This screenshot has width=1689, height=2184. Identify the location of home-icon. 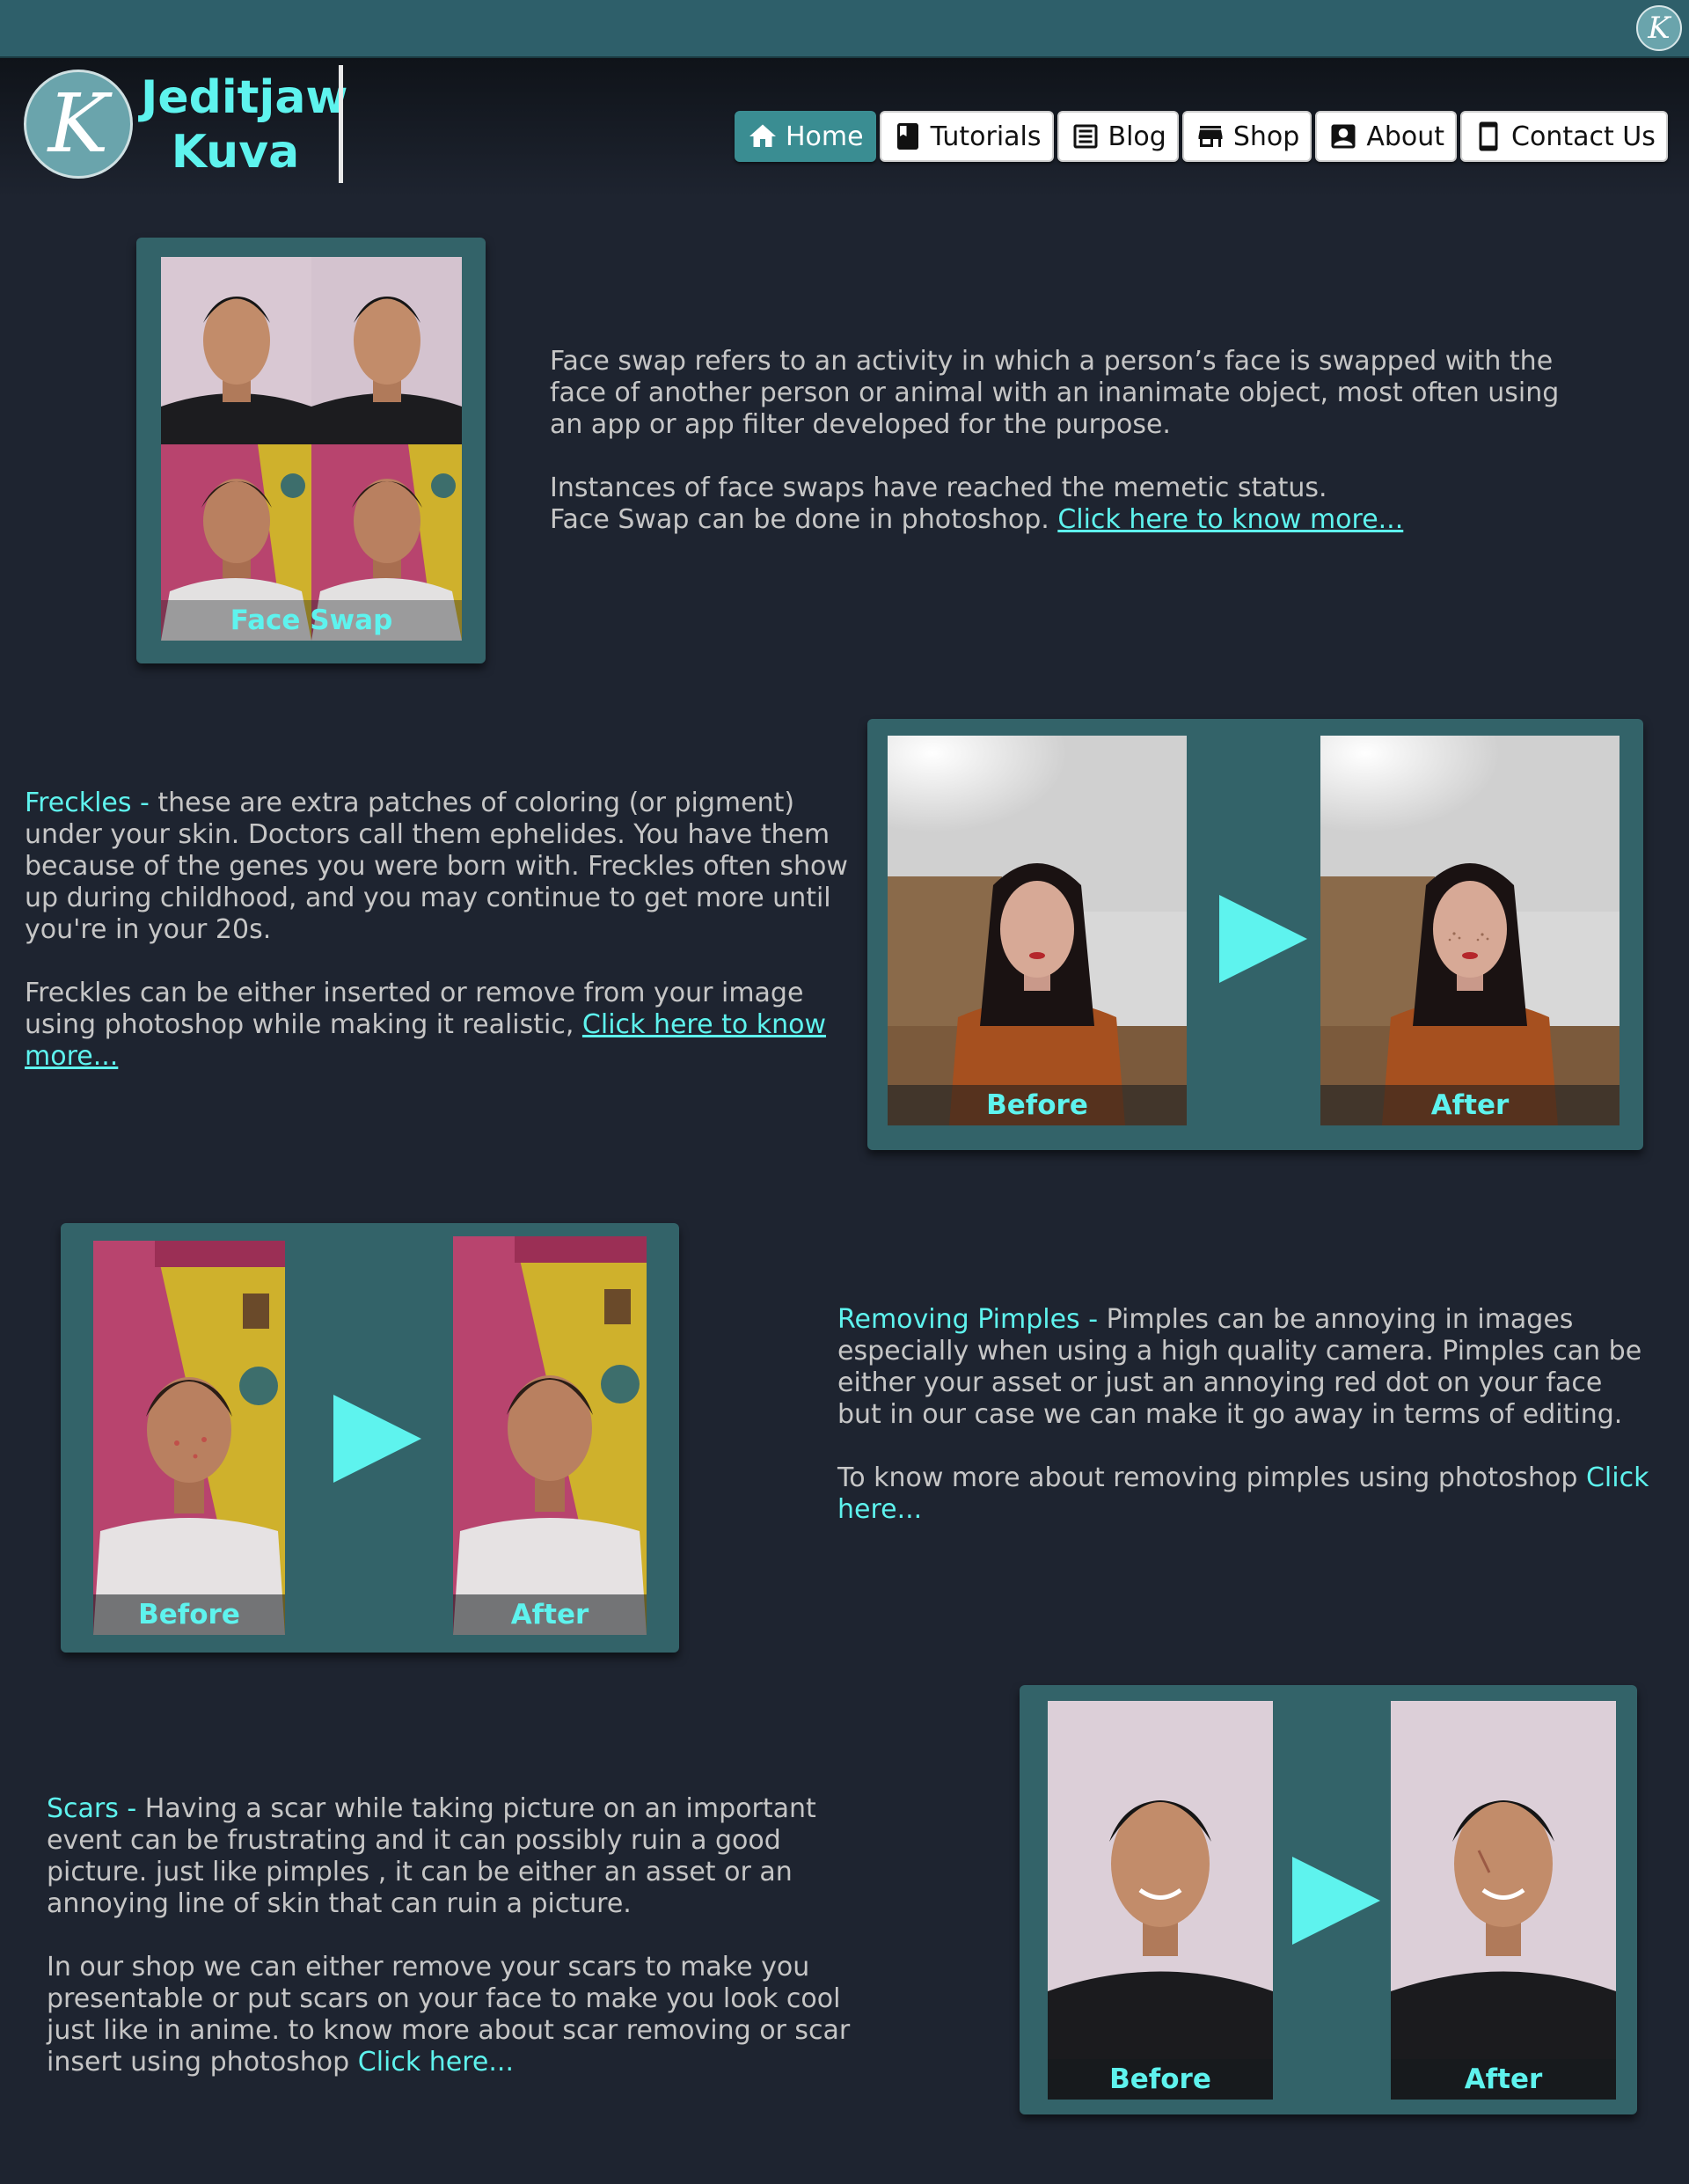
(763, 136).